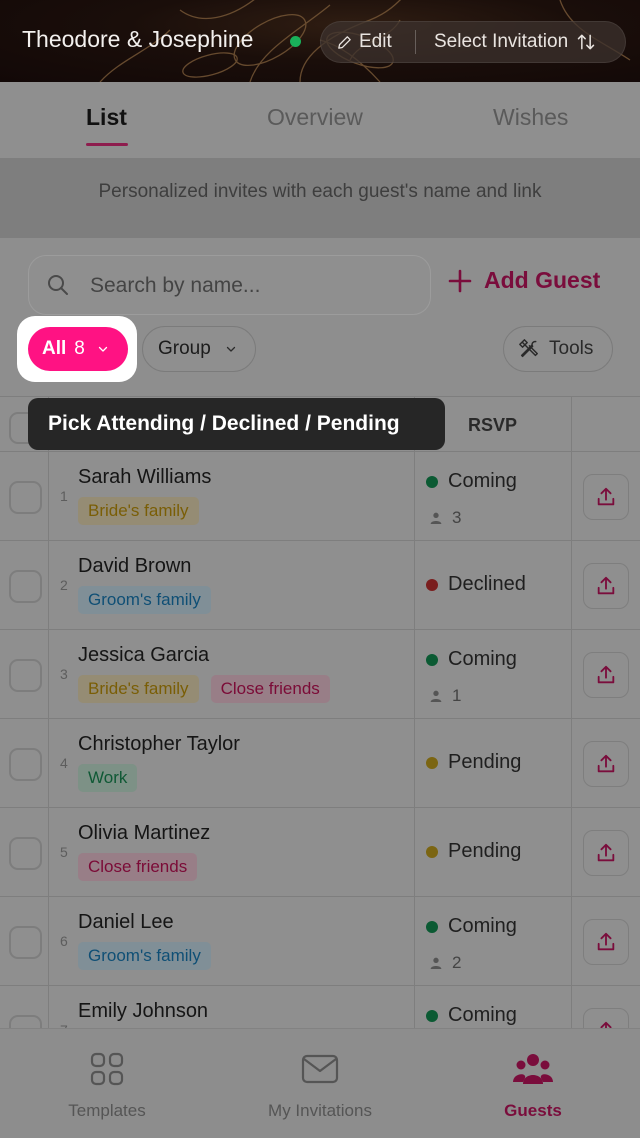 This screenshot has width=640, height=1138. What do you see at coordinates (295, 41) in the screenshot?
I see `online-status-dot` at bounding box center [295, 41].